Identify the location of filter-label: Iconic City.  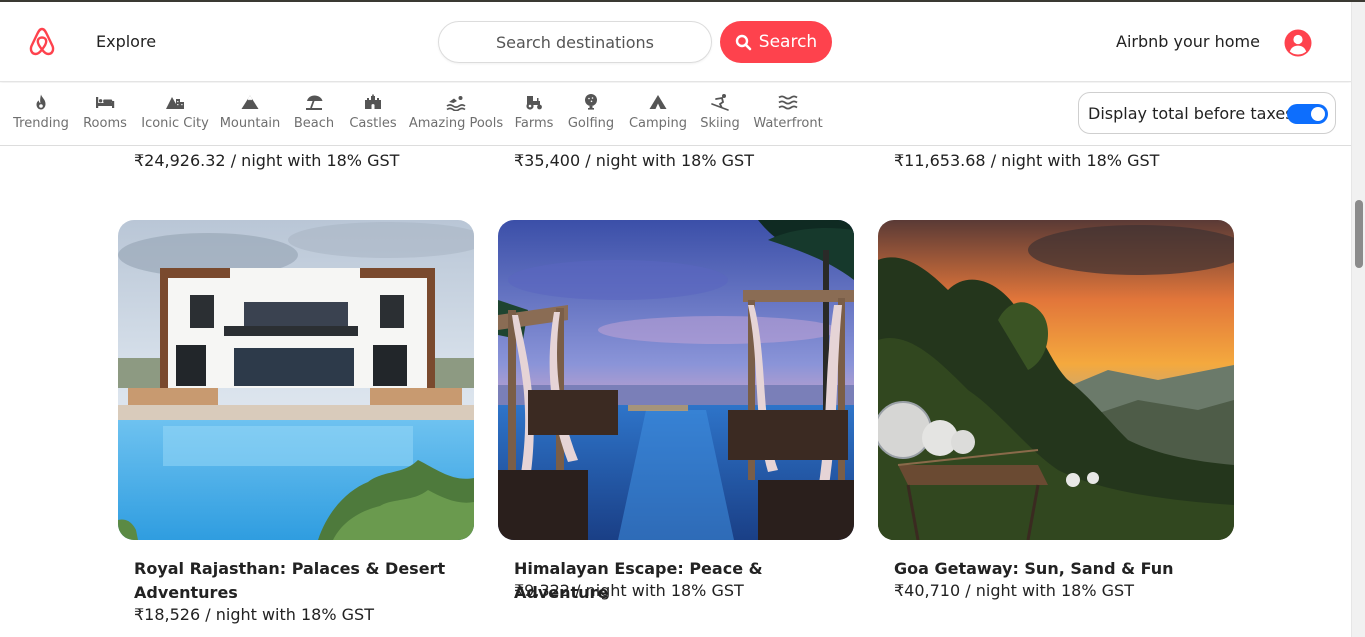
(175, 123).